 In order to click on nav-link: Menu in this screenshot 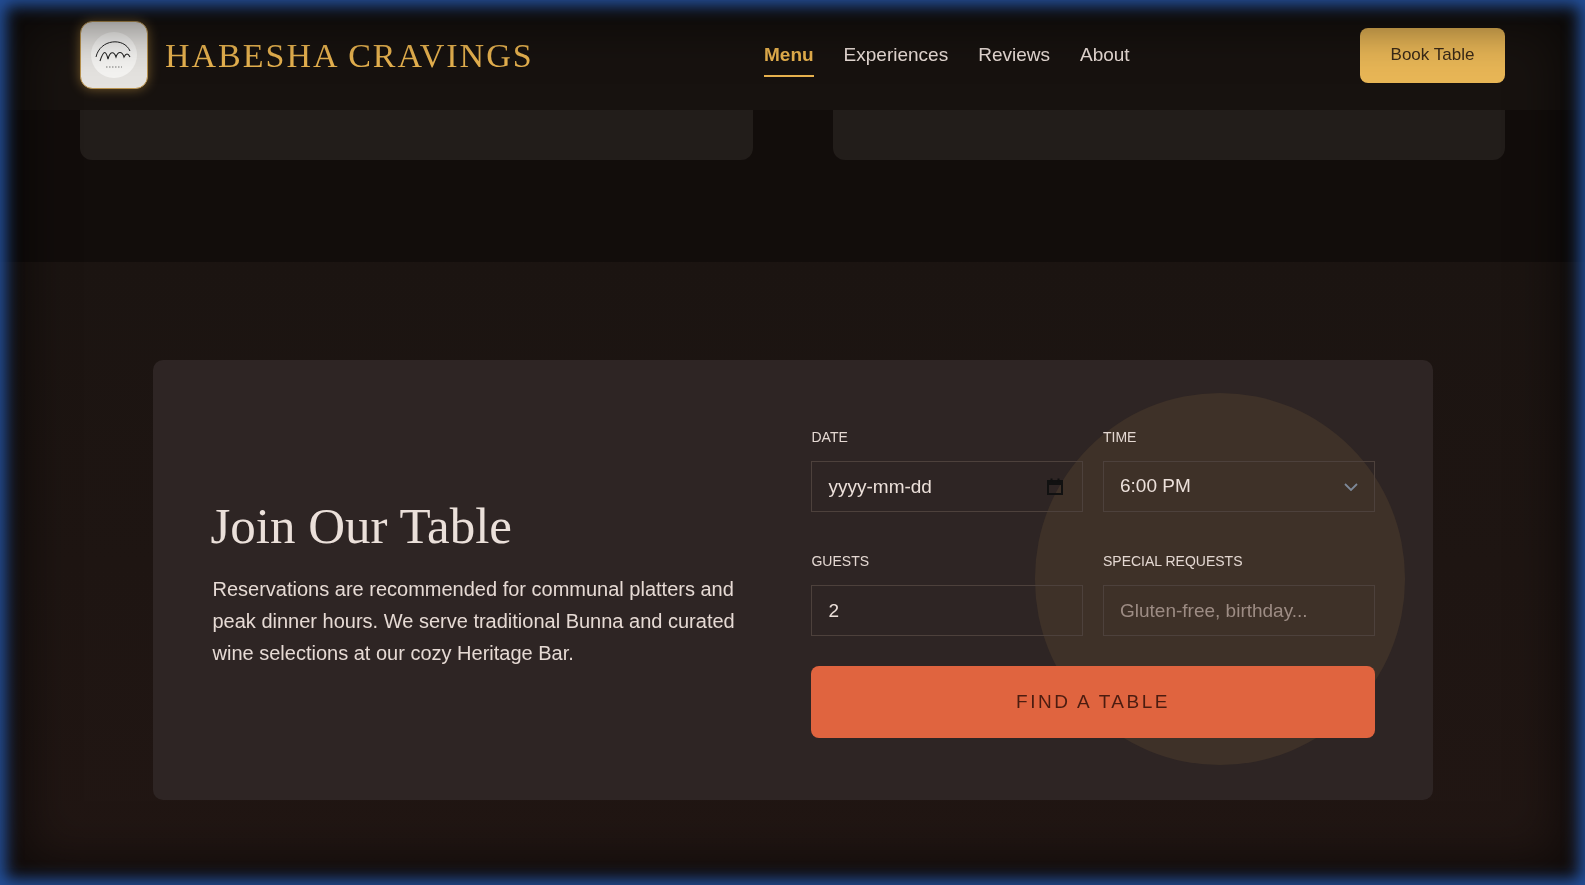, I will do `click(789, 55)`.